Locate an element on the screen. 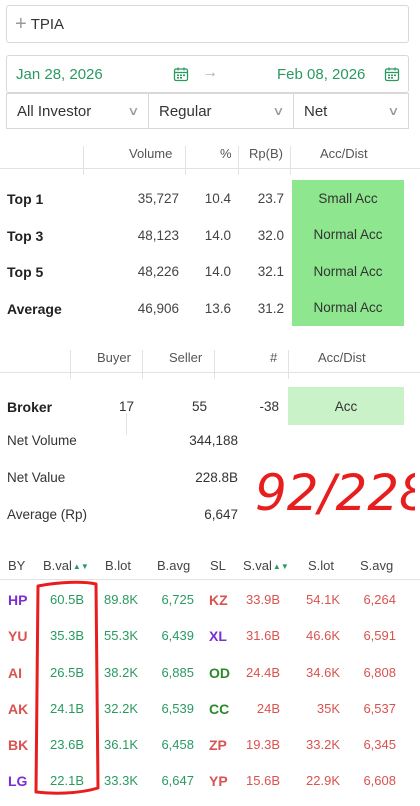 The image size is (420, 806). market-select-value: Regular is located at coordinates (185, 111).